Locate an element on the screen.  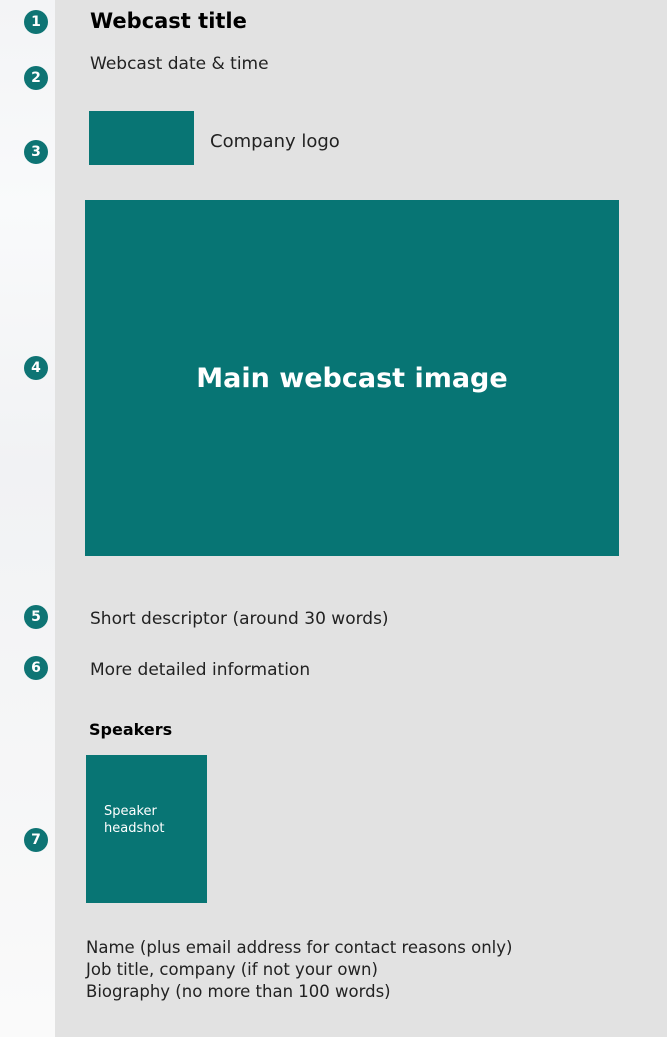
step-badge-1: 1 is located at coordinates (36, 22).